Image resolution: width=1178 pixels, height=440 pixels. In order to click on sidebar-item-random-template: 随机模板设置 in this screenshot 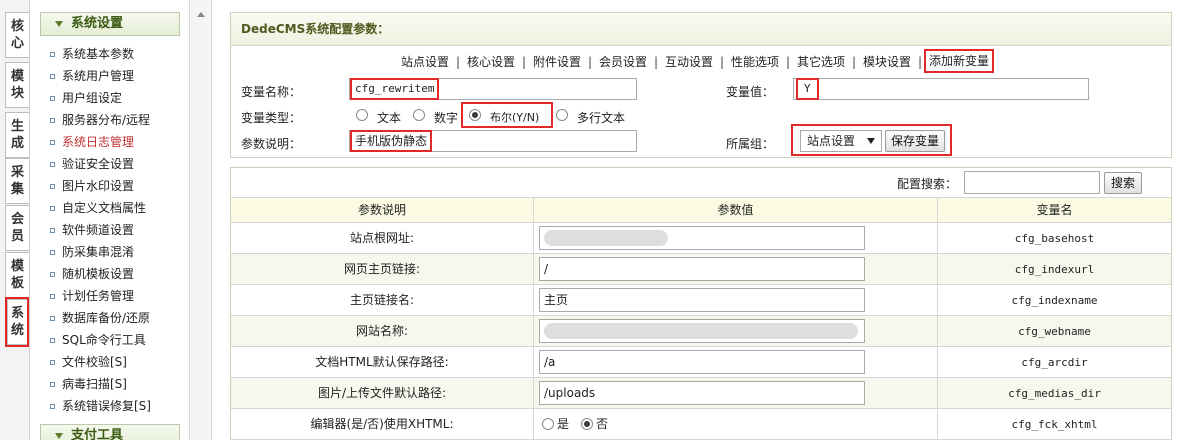, I will do `click(91, 274)`.